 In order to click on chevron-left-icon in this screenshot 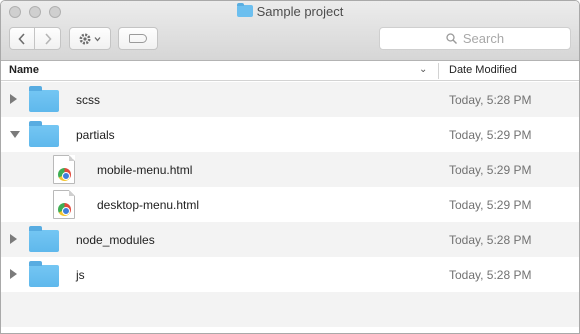, I will do `click(21, 38)`.